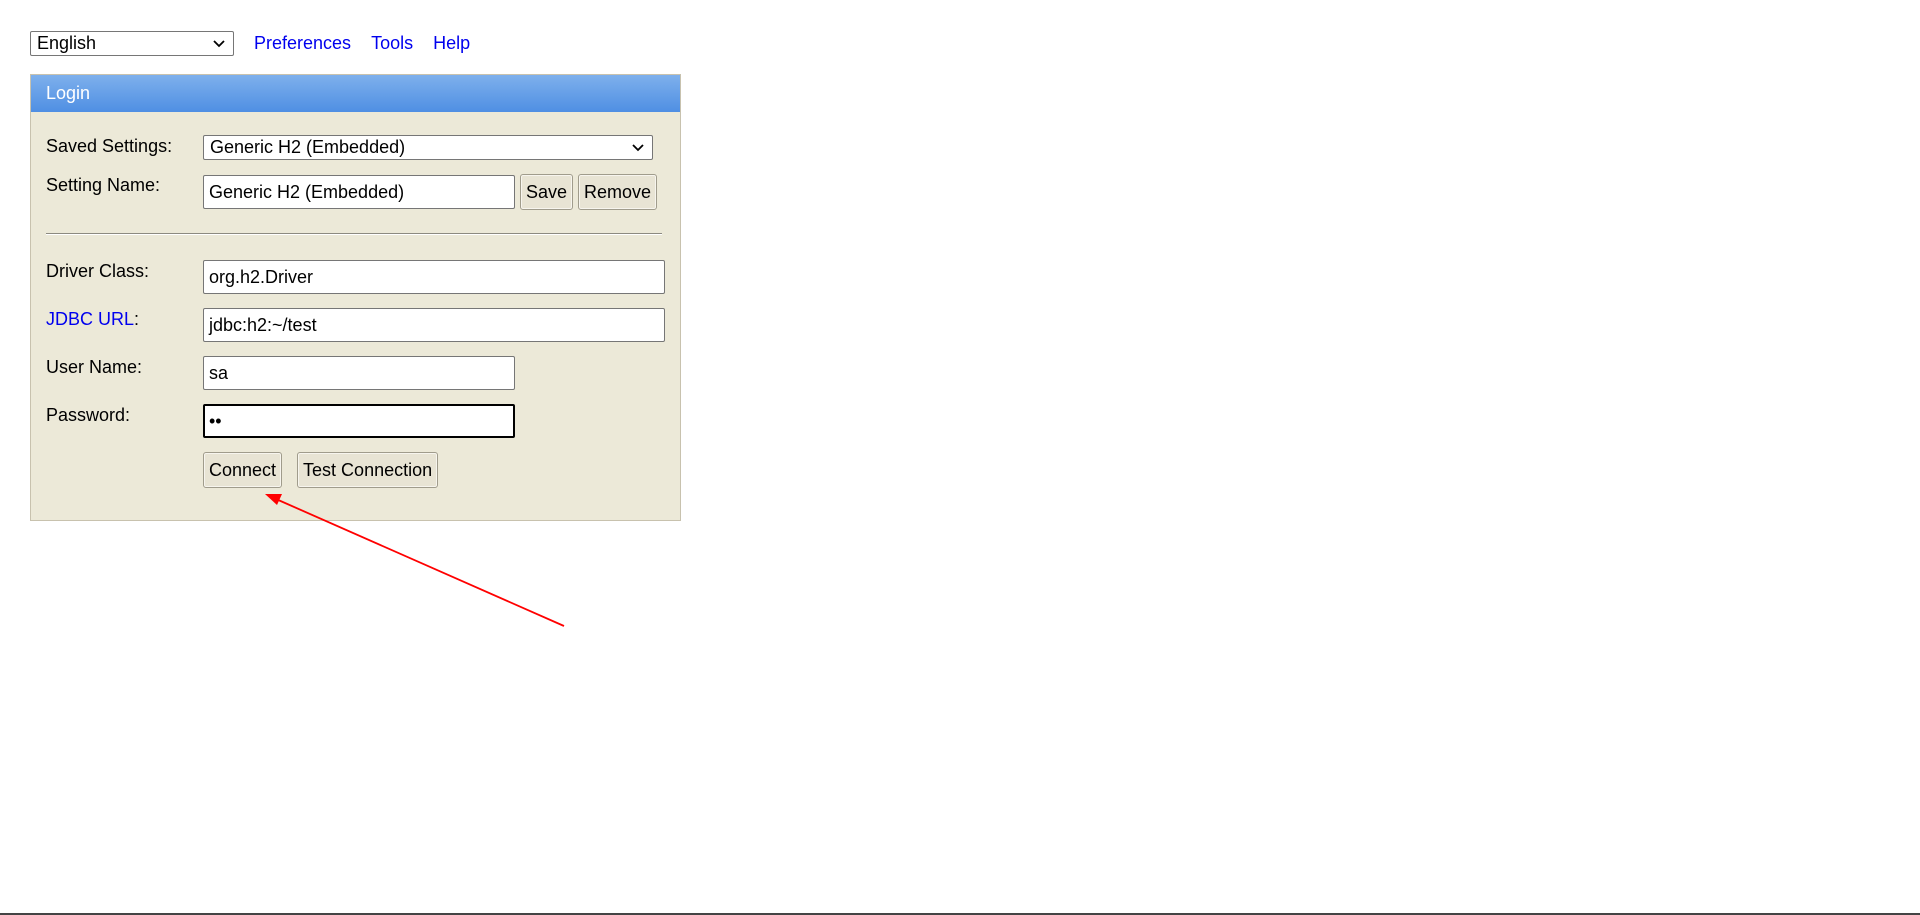 Image resolution: width=1920 pixels, height=915 pixels. Describe the element at coordinates (618, 192) in the screenshot. I see `remove-button: Remove` at that location.